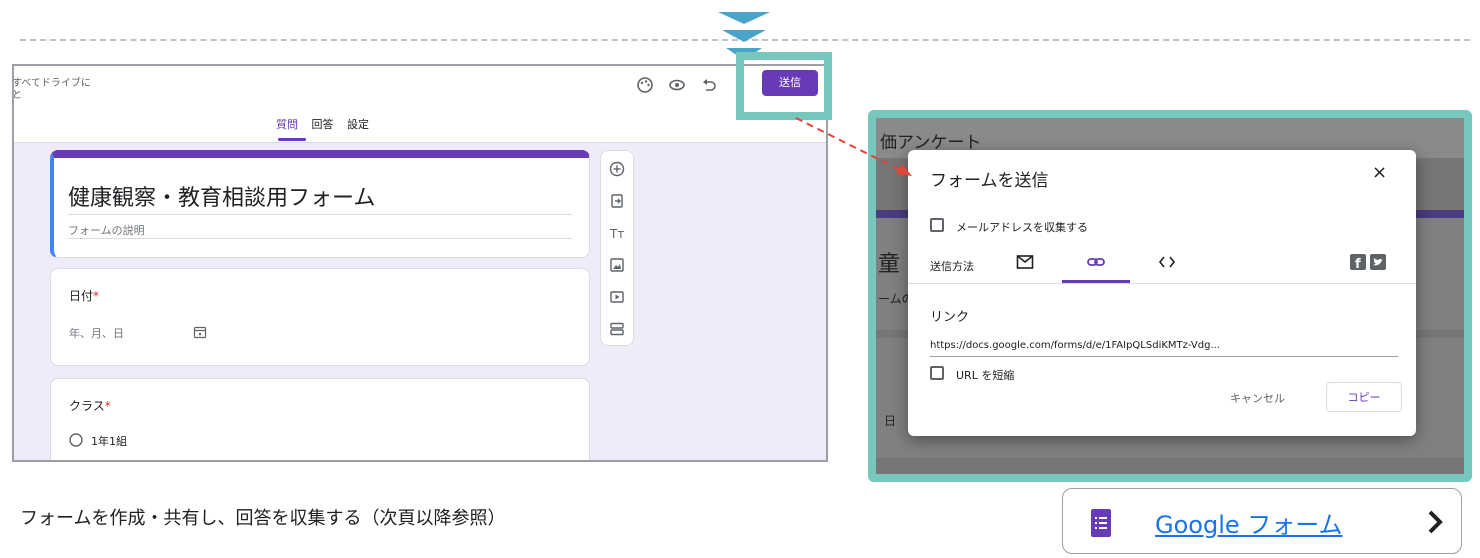 Image resolution: width=1480 pixels, height=558 pixels. I want to click on question-title: 日付*, so click(84, 296).